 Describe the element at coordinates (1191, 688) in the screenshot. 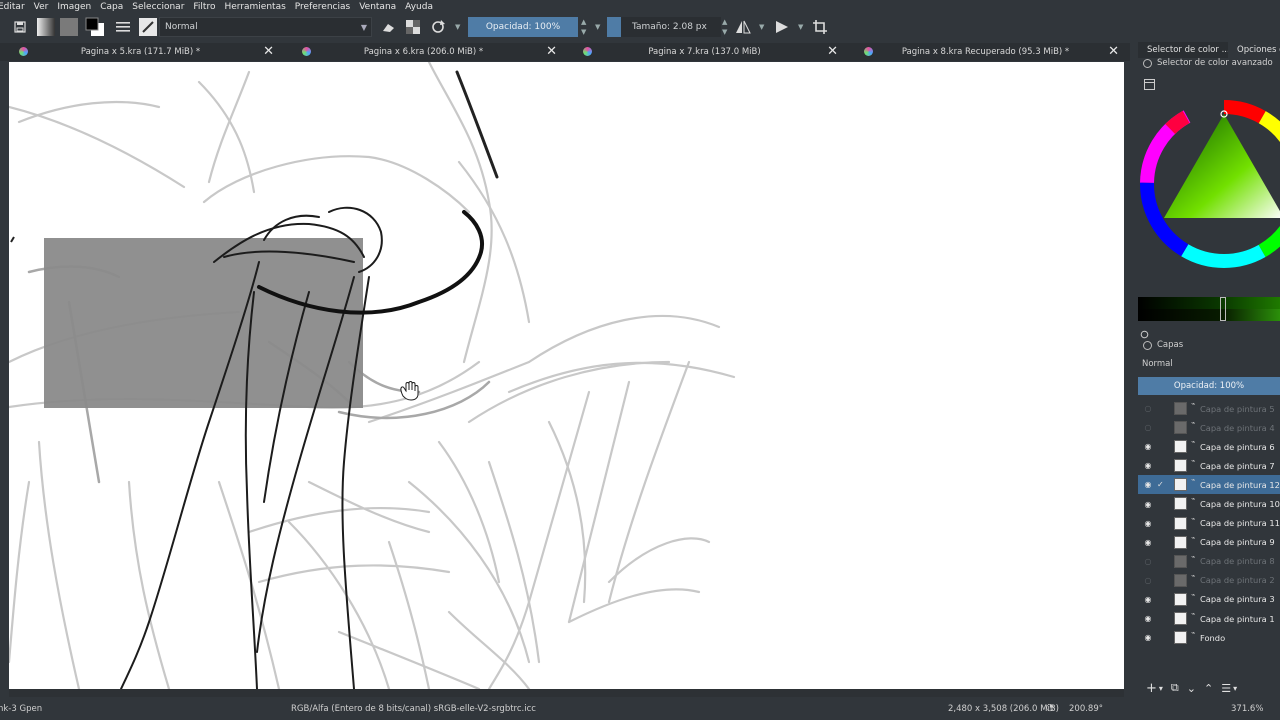

I see `move-layer-down-icon: ⌄` at that location.